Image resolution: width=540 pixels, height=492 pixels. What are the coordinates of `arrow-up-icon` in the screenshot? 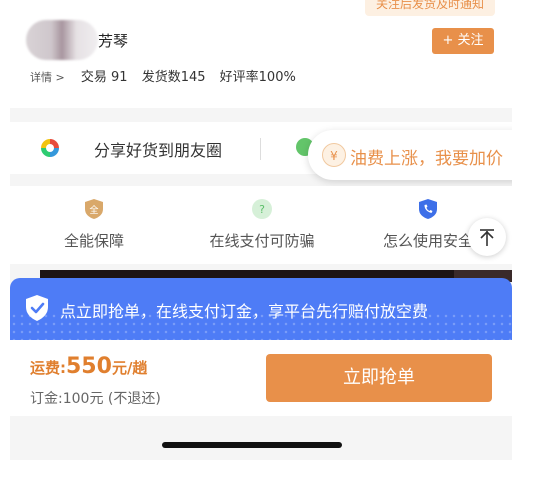 It's located at (487, 237).